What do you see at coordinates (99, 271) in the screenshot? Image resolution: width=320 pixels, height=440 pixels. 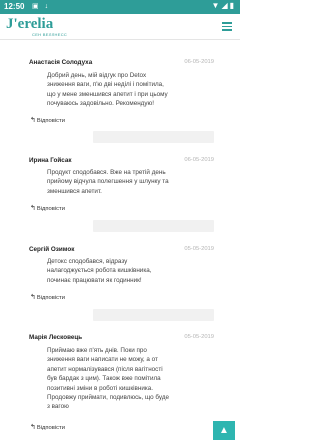 I see `review-text-line: налагоджується робота кишківника,` at bounding box center [99, 271].